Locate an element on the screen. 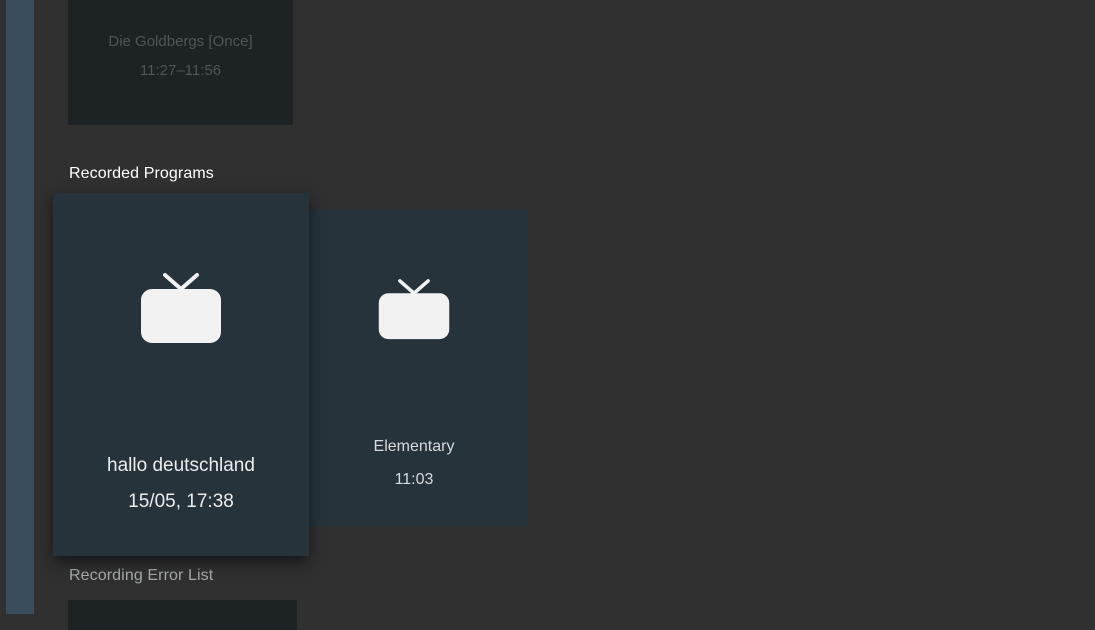 This screenshot has height=630, width=1095. recorded-program-card: Elementary 11:03 is located at coordinates (414, 367).